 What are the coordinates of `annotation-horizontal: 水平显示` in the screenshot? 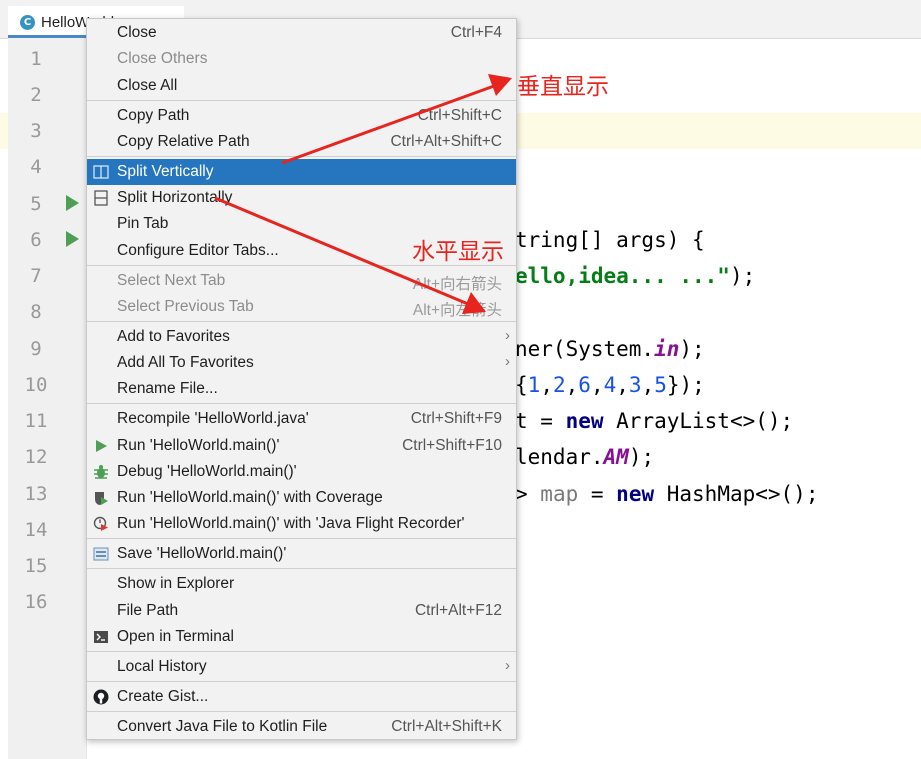 It's located at (458, 251).